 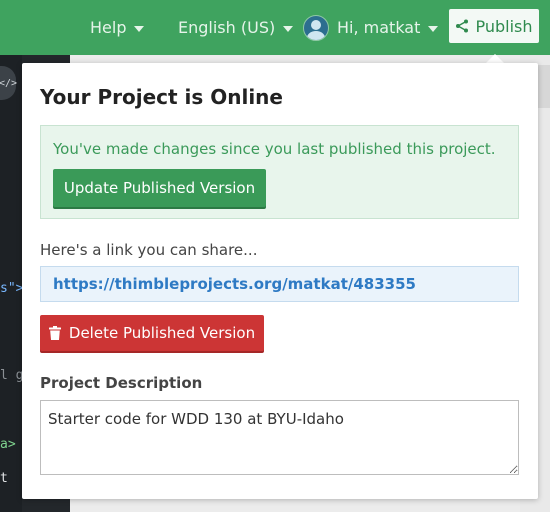 I want to click on publish-button: Publish, so click(x=494, y=26).